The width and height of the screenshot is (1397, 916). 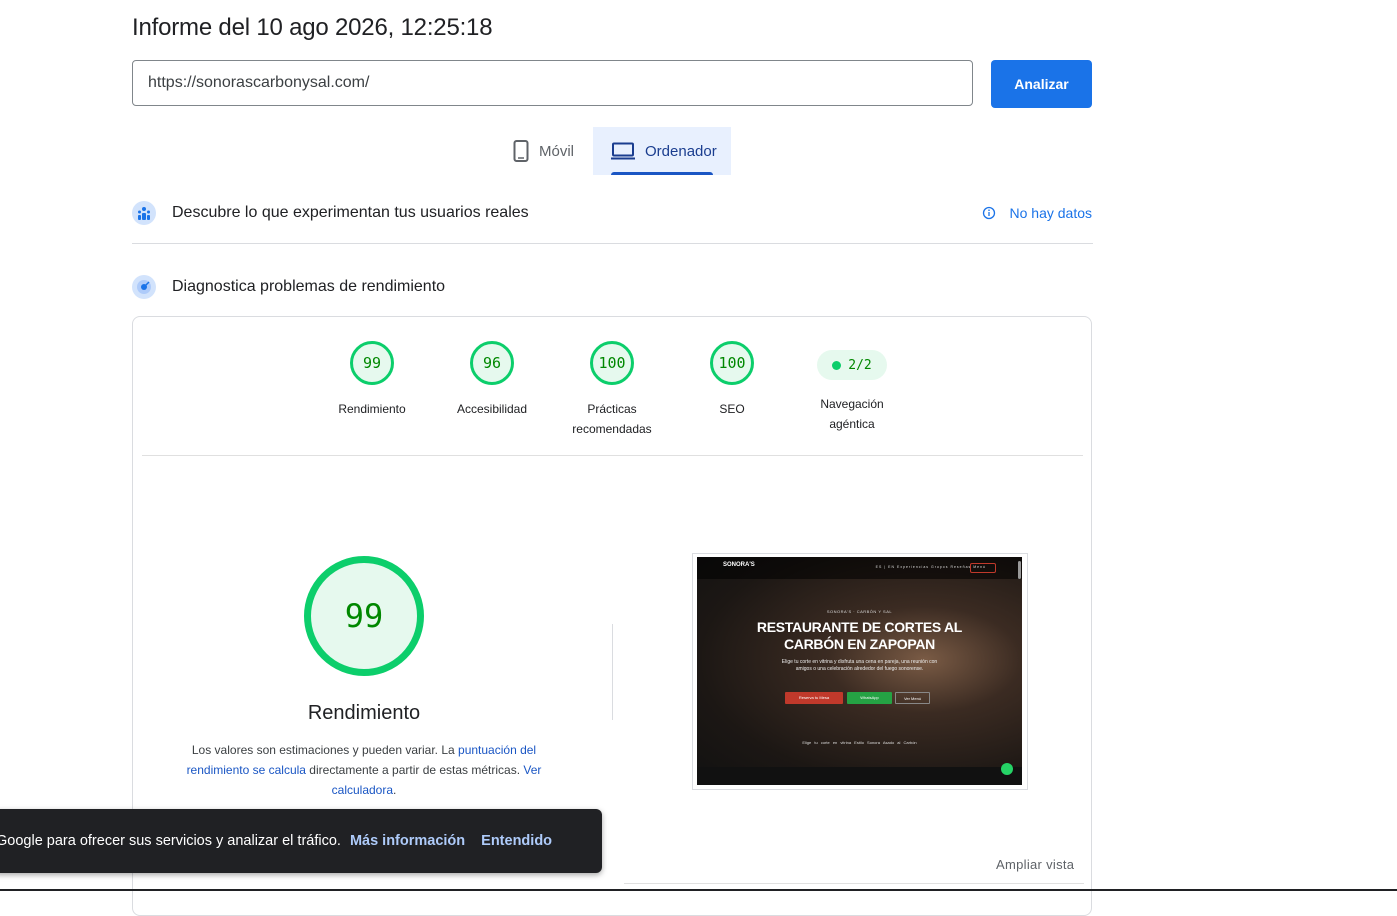 What do you see at coordinates (1035, 864) in the screenshot?
I see `expand-view-button: Ampliar vista` at bounding box center [1035, 864].